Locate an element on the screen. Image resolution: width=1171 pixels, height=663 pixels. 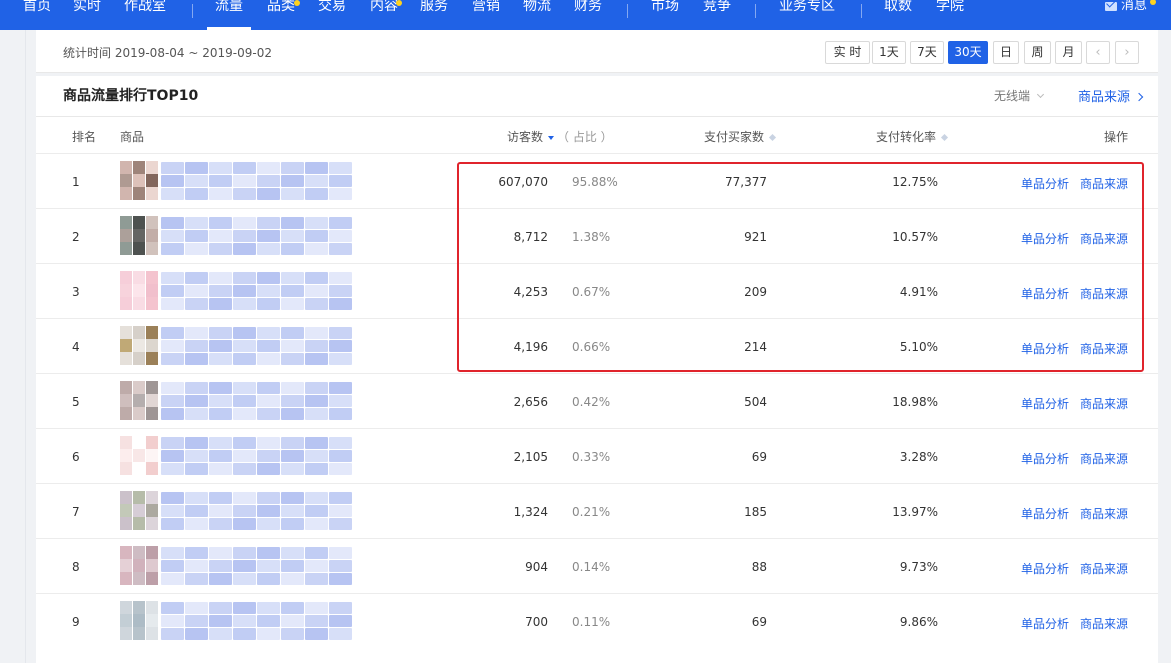
nav-item-war-room: 作战室 is located at coordinates (145, 15).